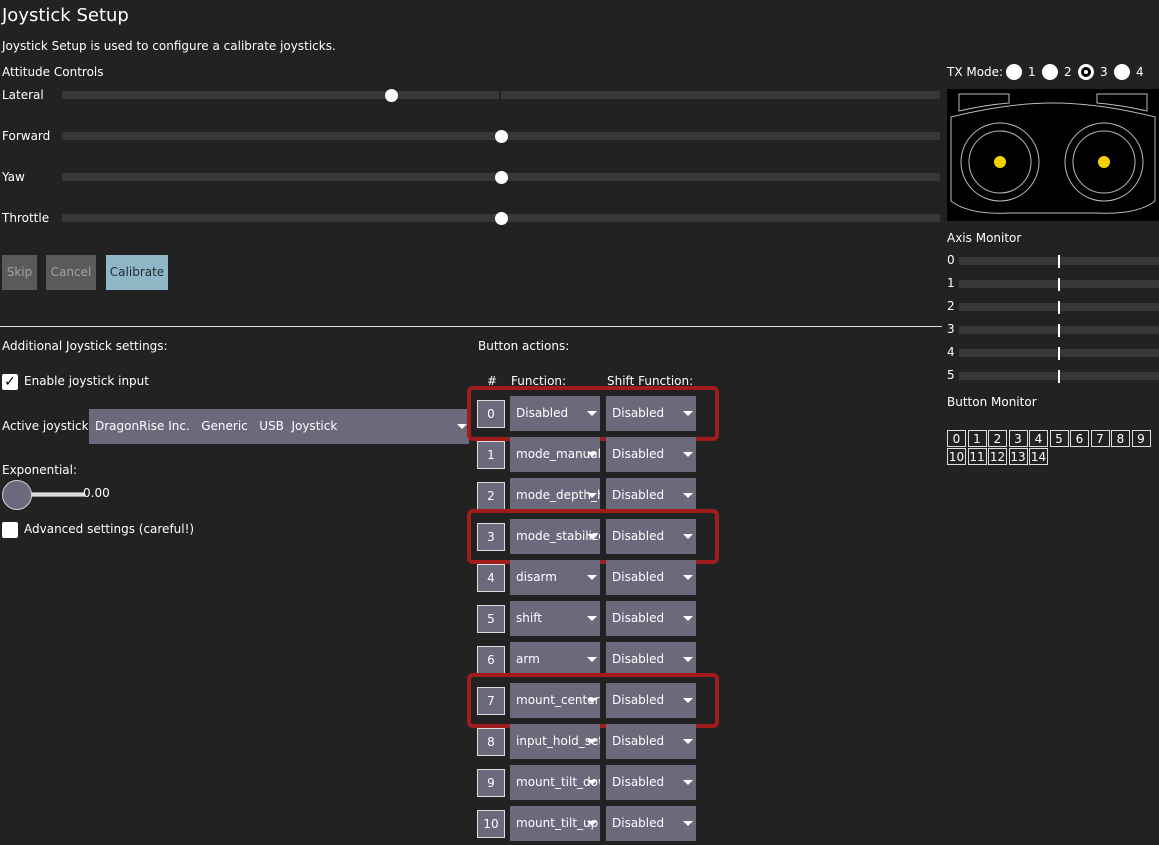 Image resolution: width=1159 pixels, height=845 pixels. What do you see at coordinates (528, 659) in the screenshot?
I see `function-value: arm` at bounding box center [528, 659].